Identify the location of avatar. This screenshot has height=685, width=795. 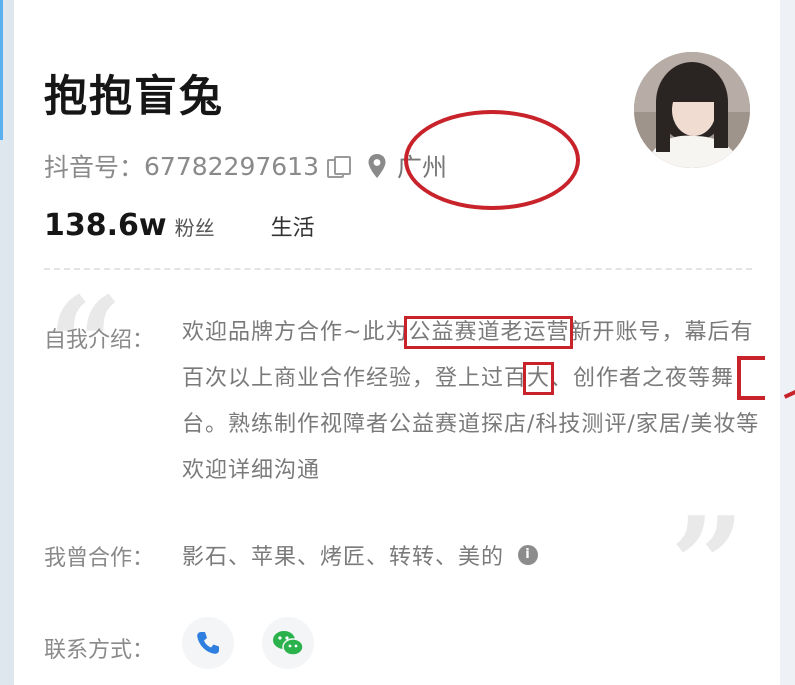
(692, 110).